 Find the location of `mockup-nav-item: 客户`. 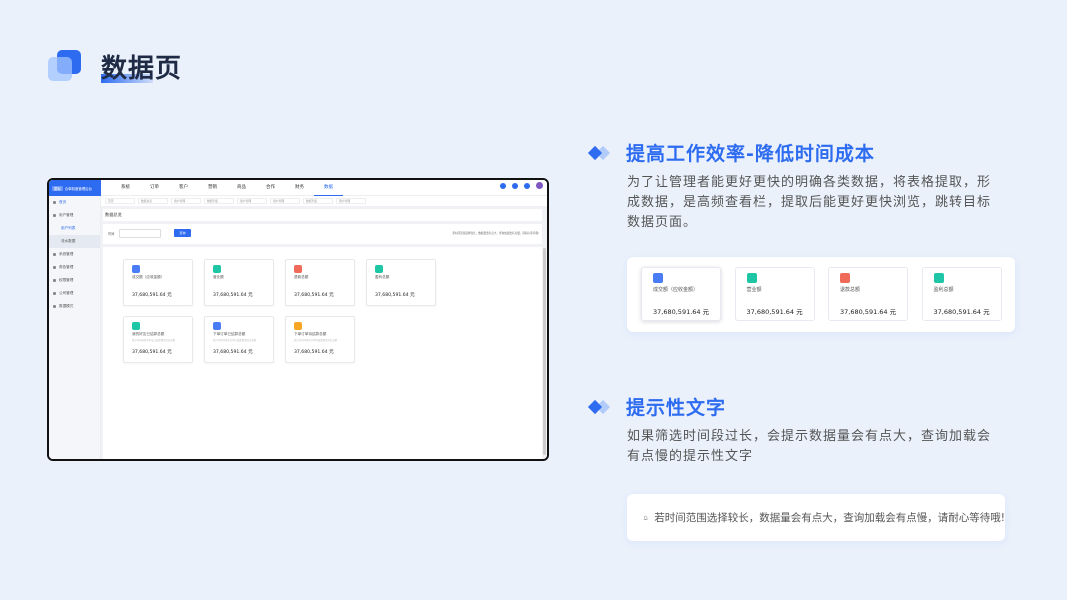

mockup-nav-item: 客户 is located at coordinates (183, 188).